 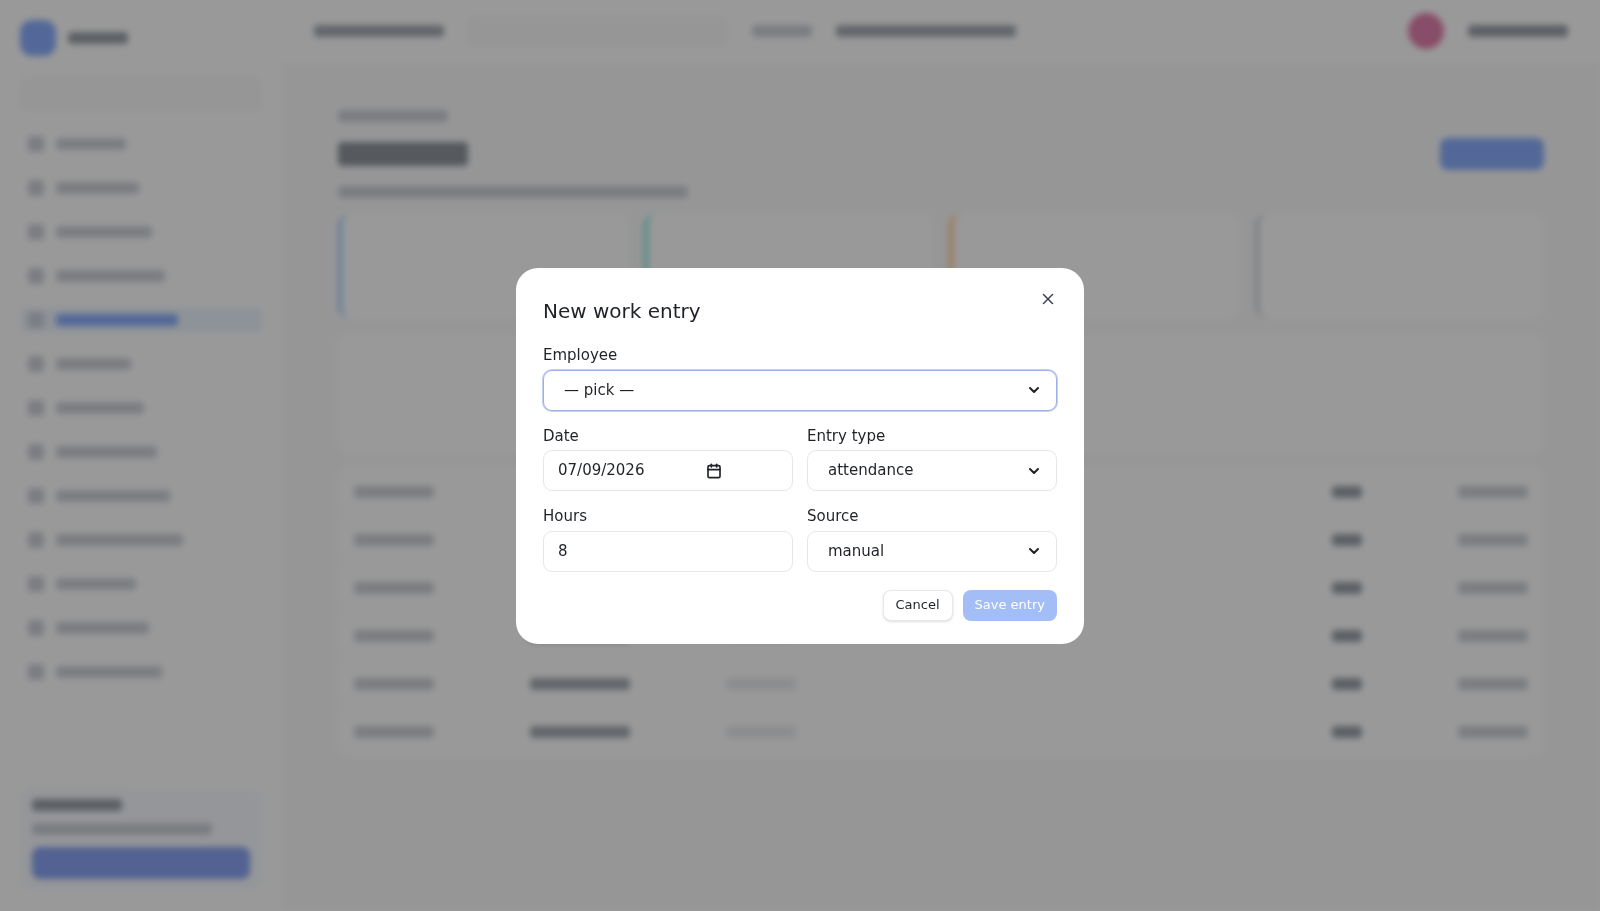 What do you see at coordinates (565, 516) in the screenshot?
I see `field-label: Hours` at bounding box center [565, 516].